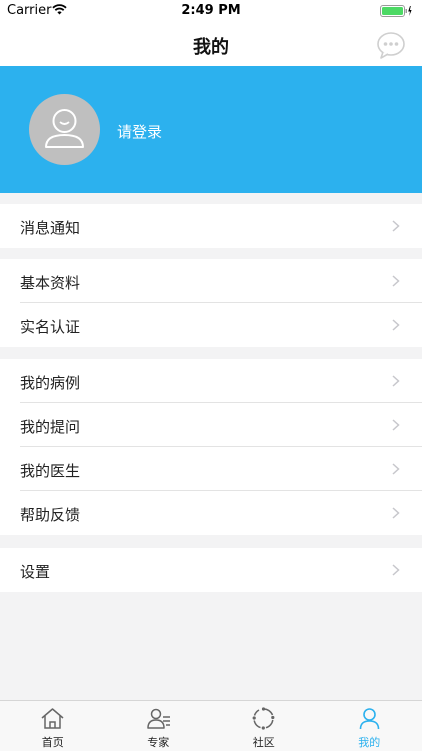 This screenshot has width=422, height=751. Describe the element at coordinates (263, 718) in the screenshot. I see `community-icon` at that location.